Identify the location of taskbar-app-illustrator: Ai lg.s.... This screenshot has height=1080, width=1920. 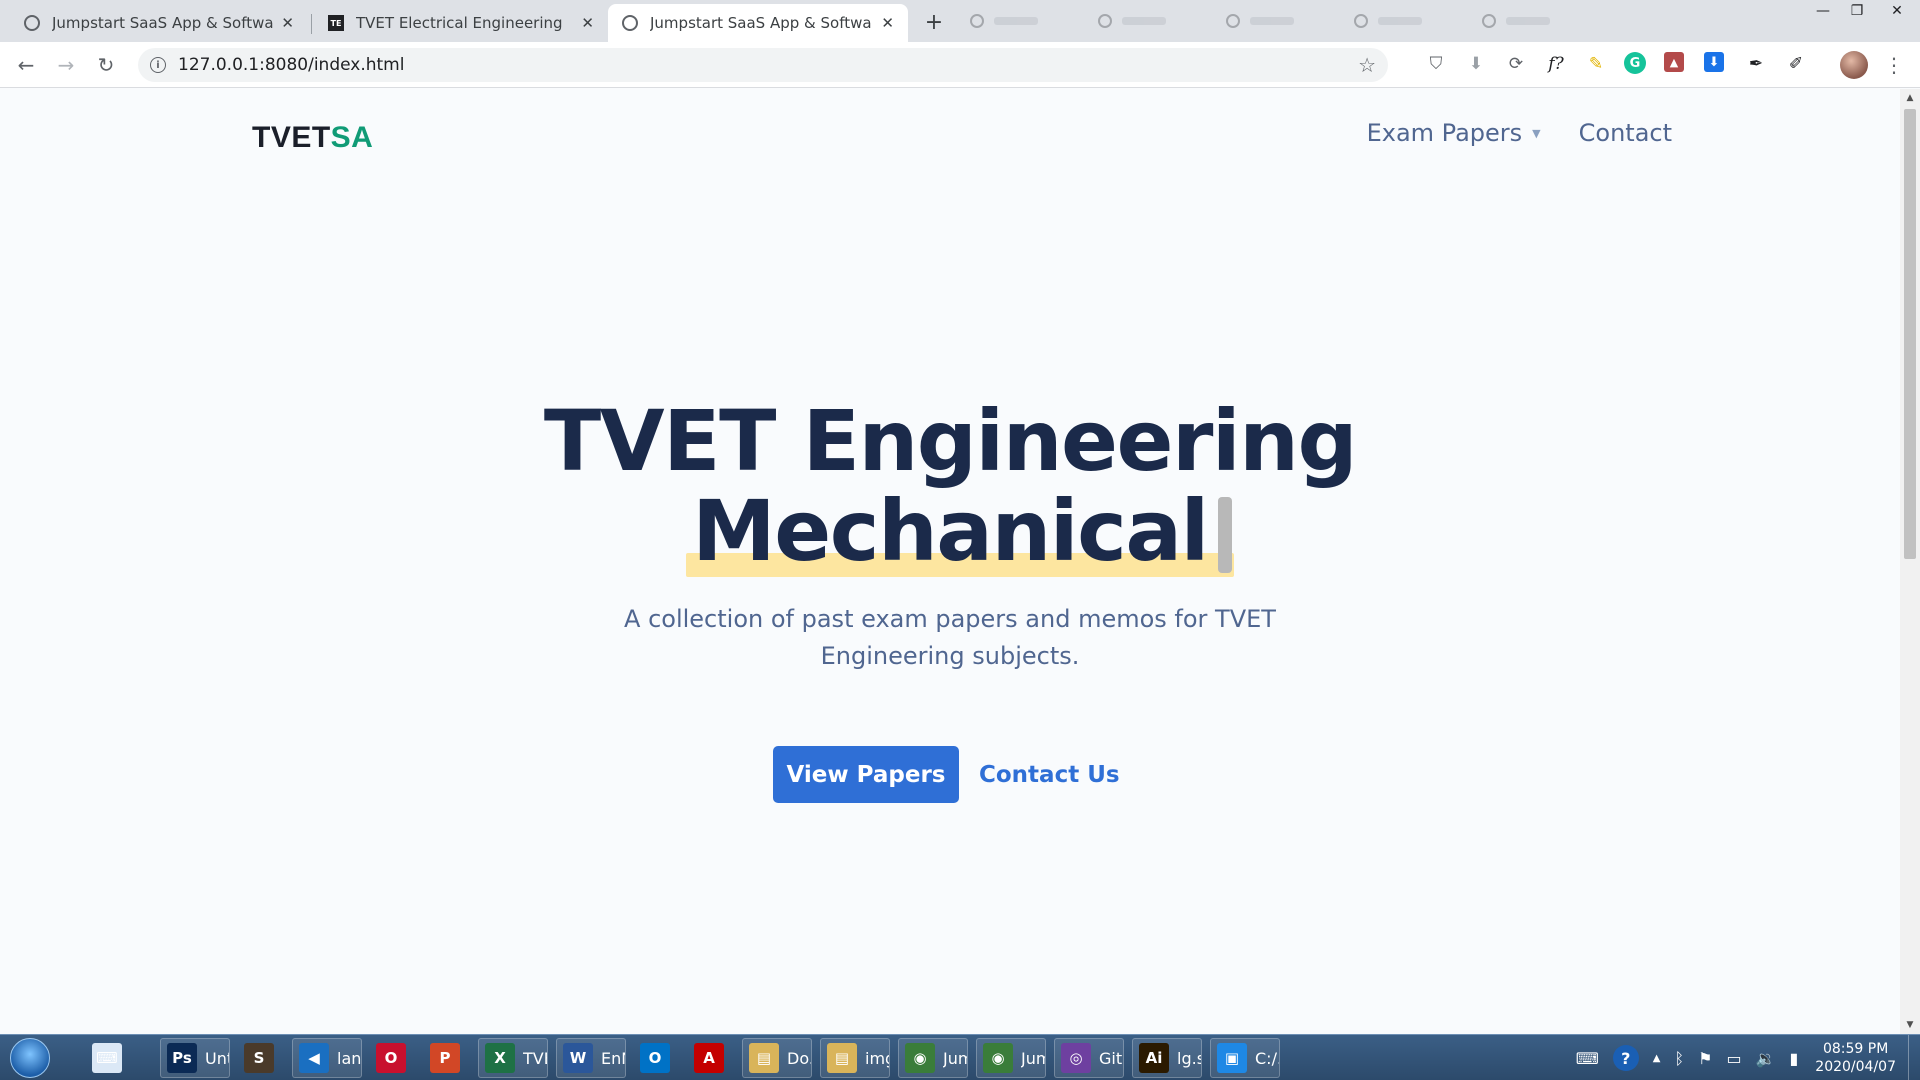
(1167, 1058).